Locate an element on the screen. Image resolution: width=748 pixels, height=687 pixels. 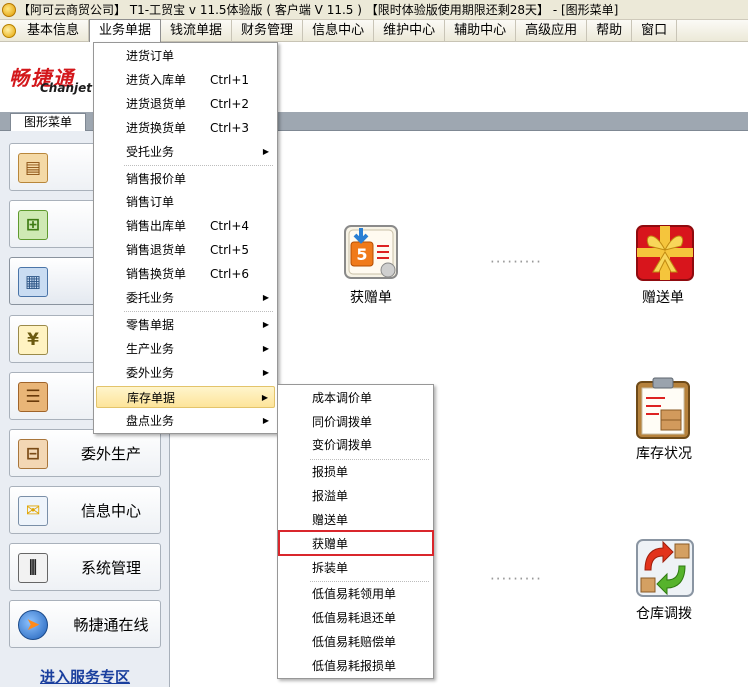
menu-info-center: 信息中心 is located at coordinates (339, 30).